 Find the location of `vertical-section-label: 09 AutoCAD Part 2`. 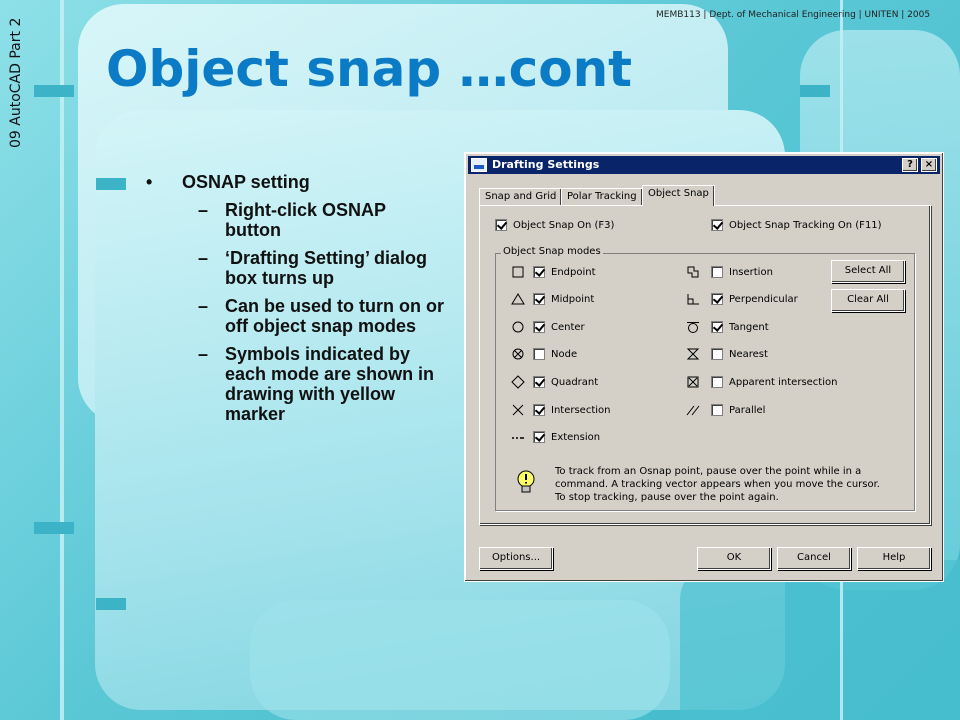

vertical-section-label: 09 AutoCAD Part 2 is located at coordinates (16, 82).